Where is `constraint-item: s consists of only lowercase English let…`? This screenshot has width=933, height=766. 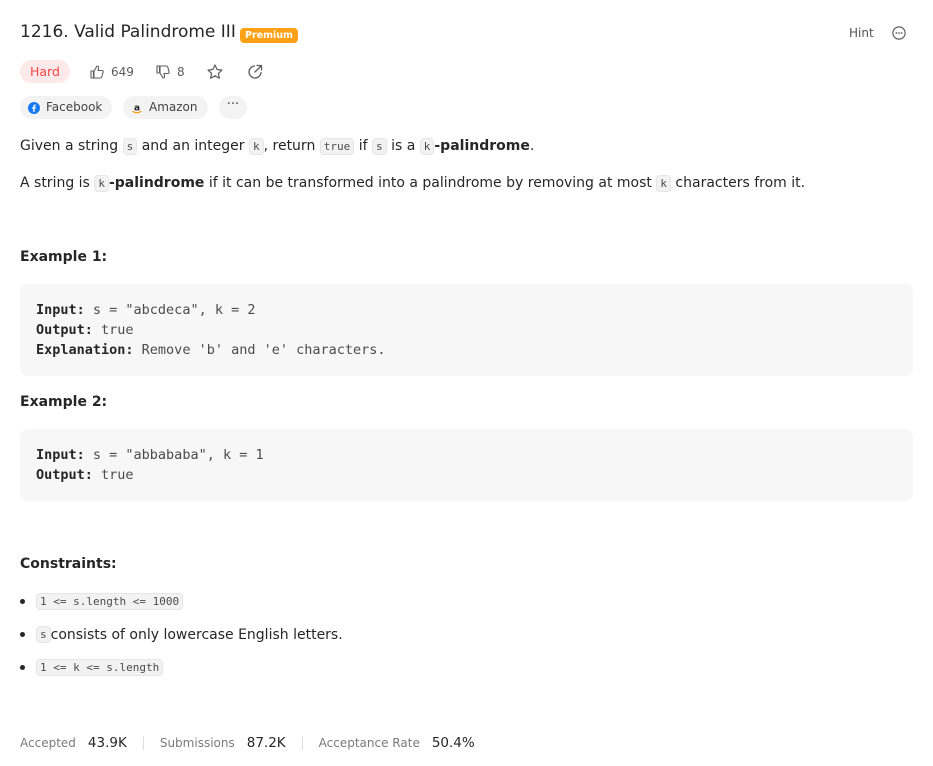 constraint-item: s consists of only lowercase English let… is located at coordinates (181, 634).